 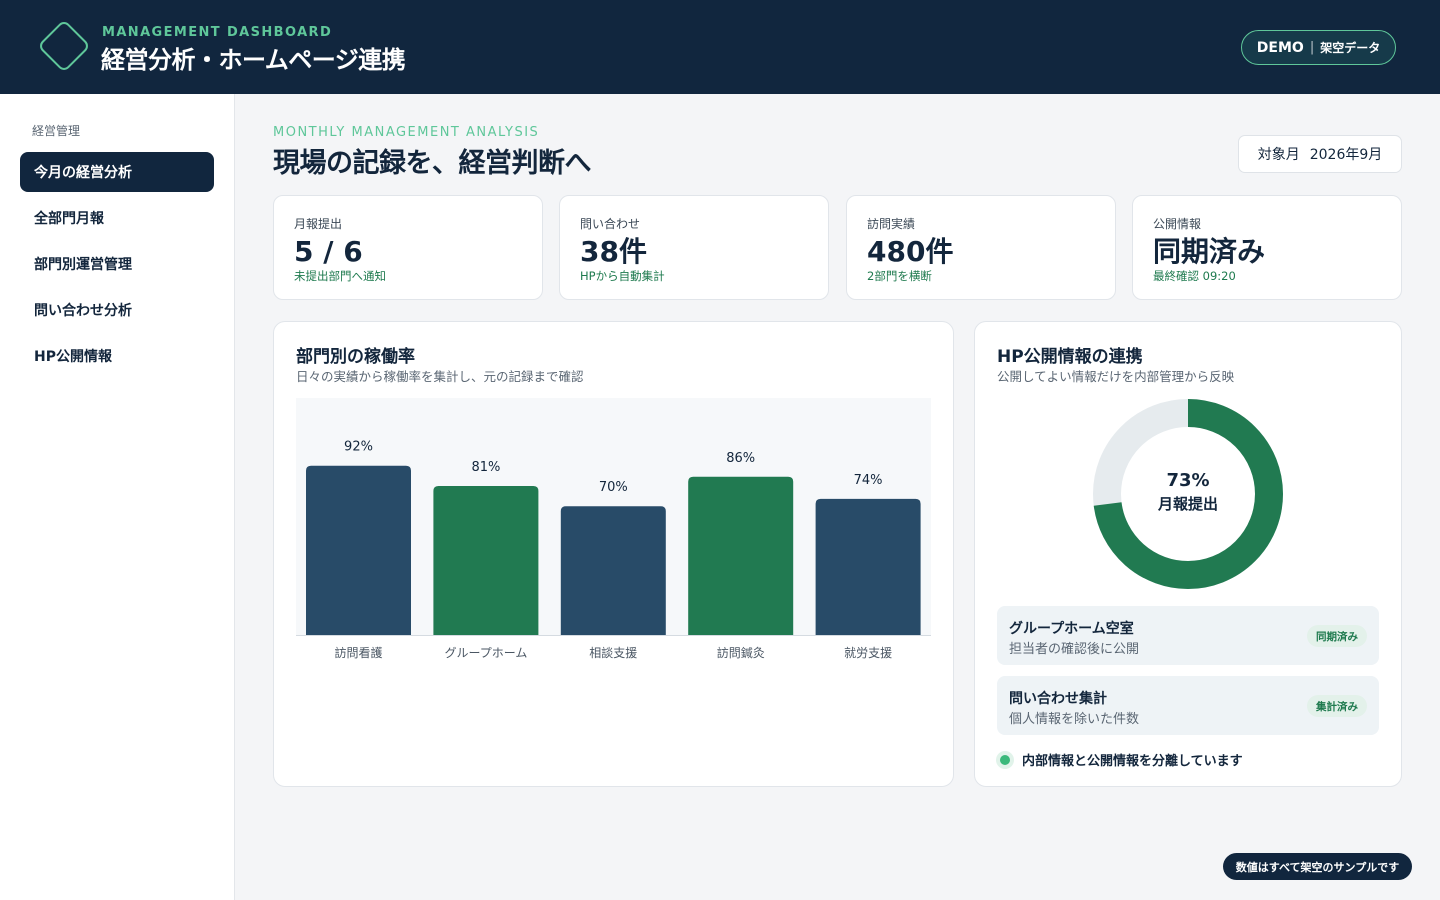 What do you see at coordinates (1188, 480) in the screenshot?
I see `donut-percent: 73%` at bounding box center [1188, 480].